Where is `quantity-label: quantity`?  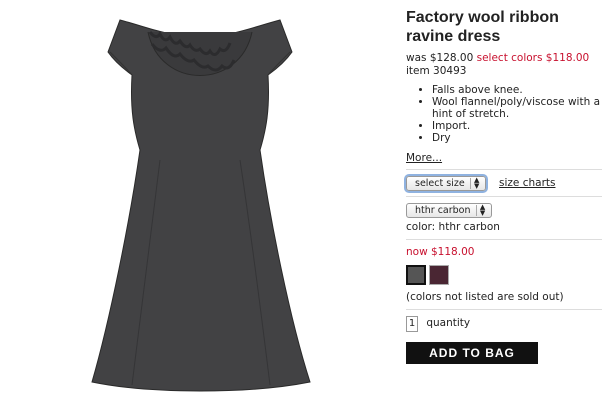
quantity-label: quantity is located at coordinates (448, 323).